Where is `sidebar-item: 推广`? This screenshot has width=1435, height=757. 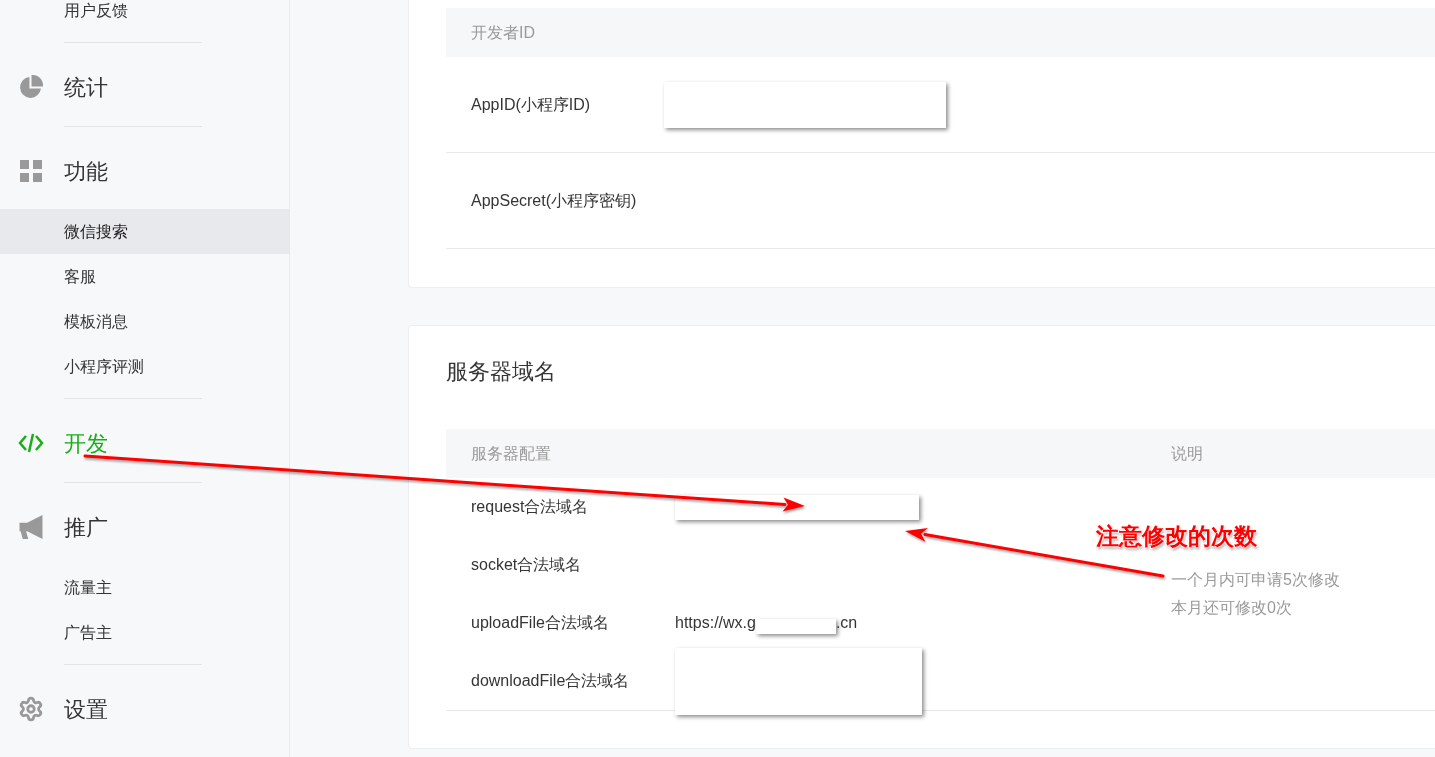
sidebar-item: 推广 is located at coordinates (144, 527).